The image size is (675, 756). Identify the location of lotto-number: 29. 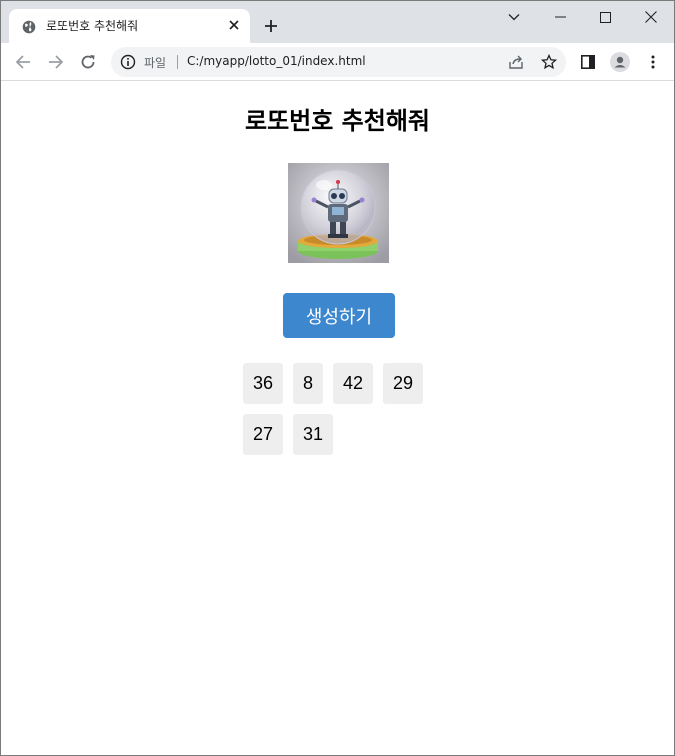
(403, 383).